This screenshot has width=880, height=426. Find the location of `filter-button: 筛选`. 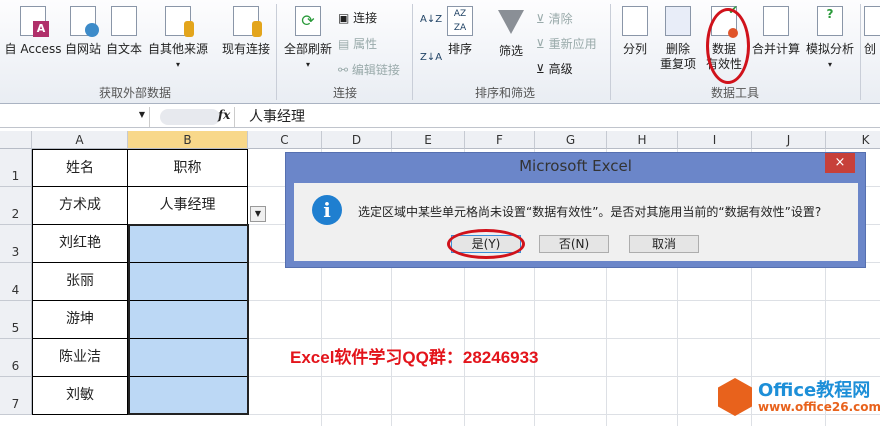

filter-button: 筛选 is located at coordinates (511, 32).